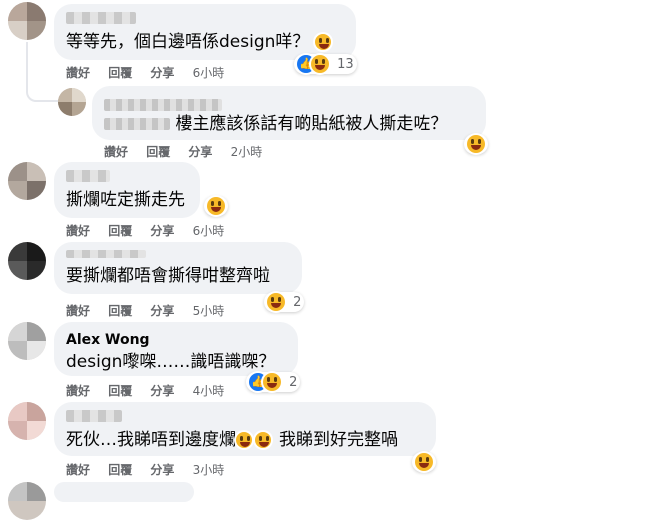  What do you see at coordinates (289, 113) in the screenshot?
I see `comment-bubble: 樓主應該係話有啲貼紙被人撕走咗？` at bounding box center [289, 113].